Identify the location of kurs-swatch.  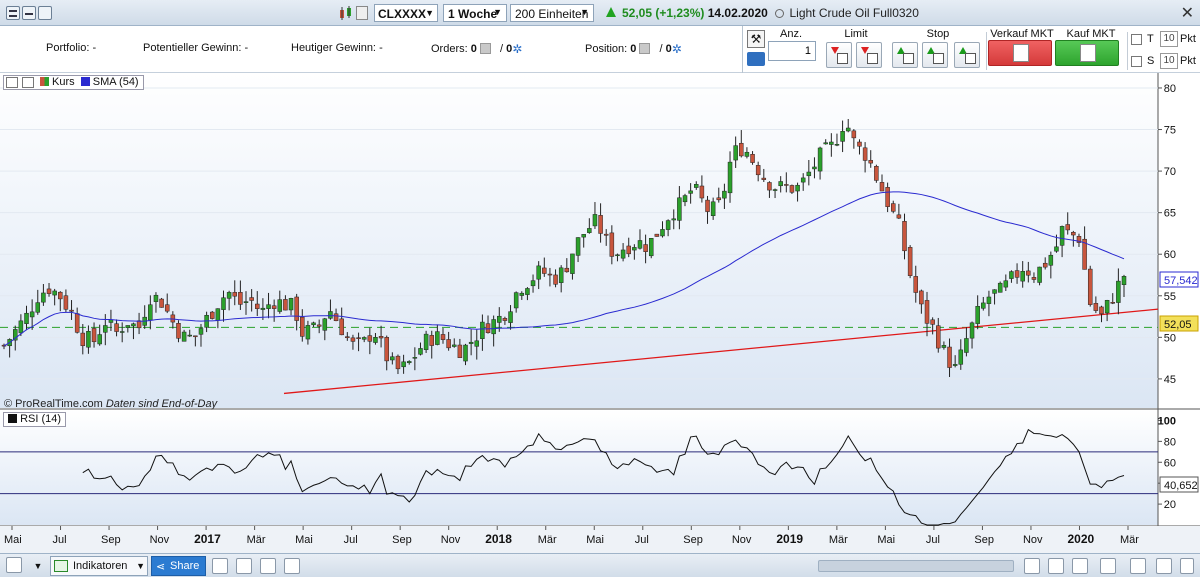
(44, 81).